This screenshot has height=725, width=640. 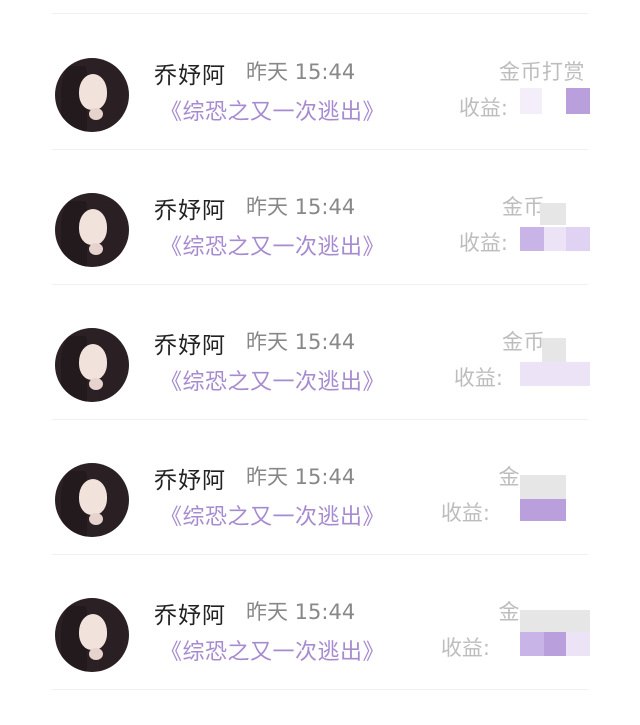 I want to click on reward-type-label: 金币打赏, so click(x=542, y=72).